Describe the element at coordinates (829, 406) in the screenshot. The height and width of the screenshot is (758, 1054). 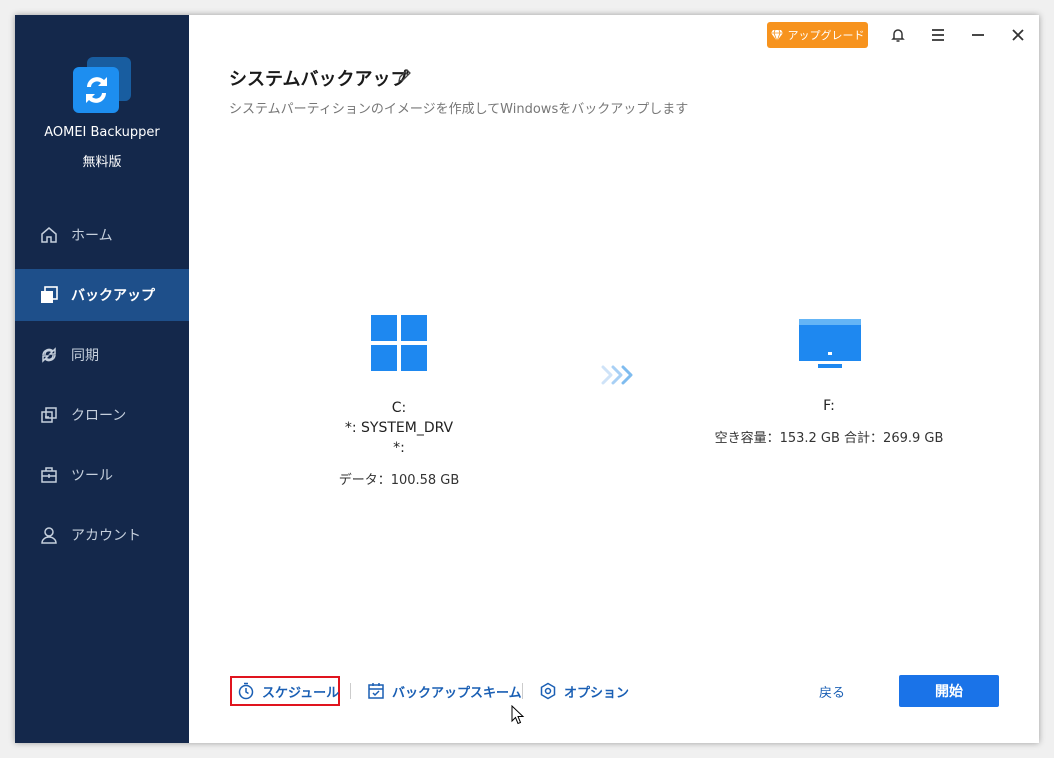
I see `destination-drive-label: F:` at that location.